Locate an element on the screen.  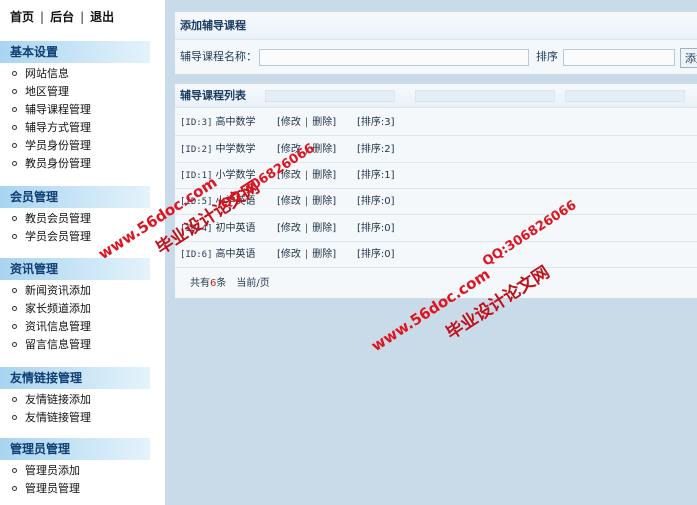
course-name: 初中英语 is located at coordinates (235, 228).